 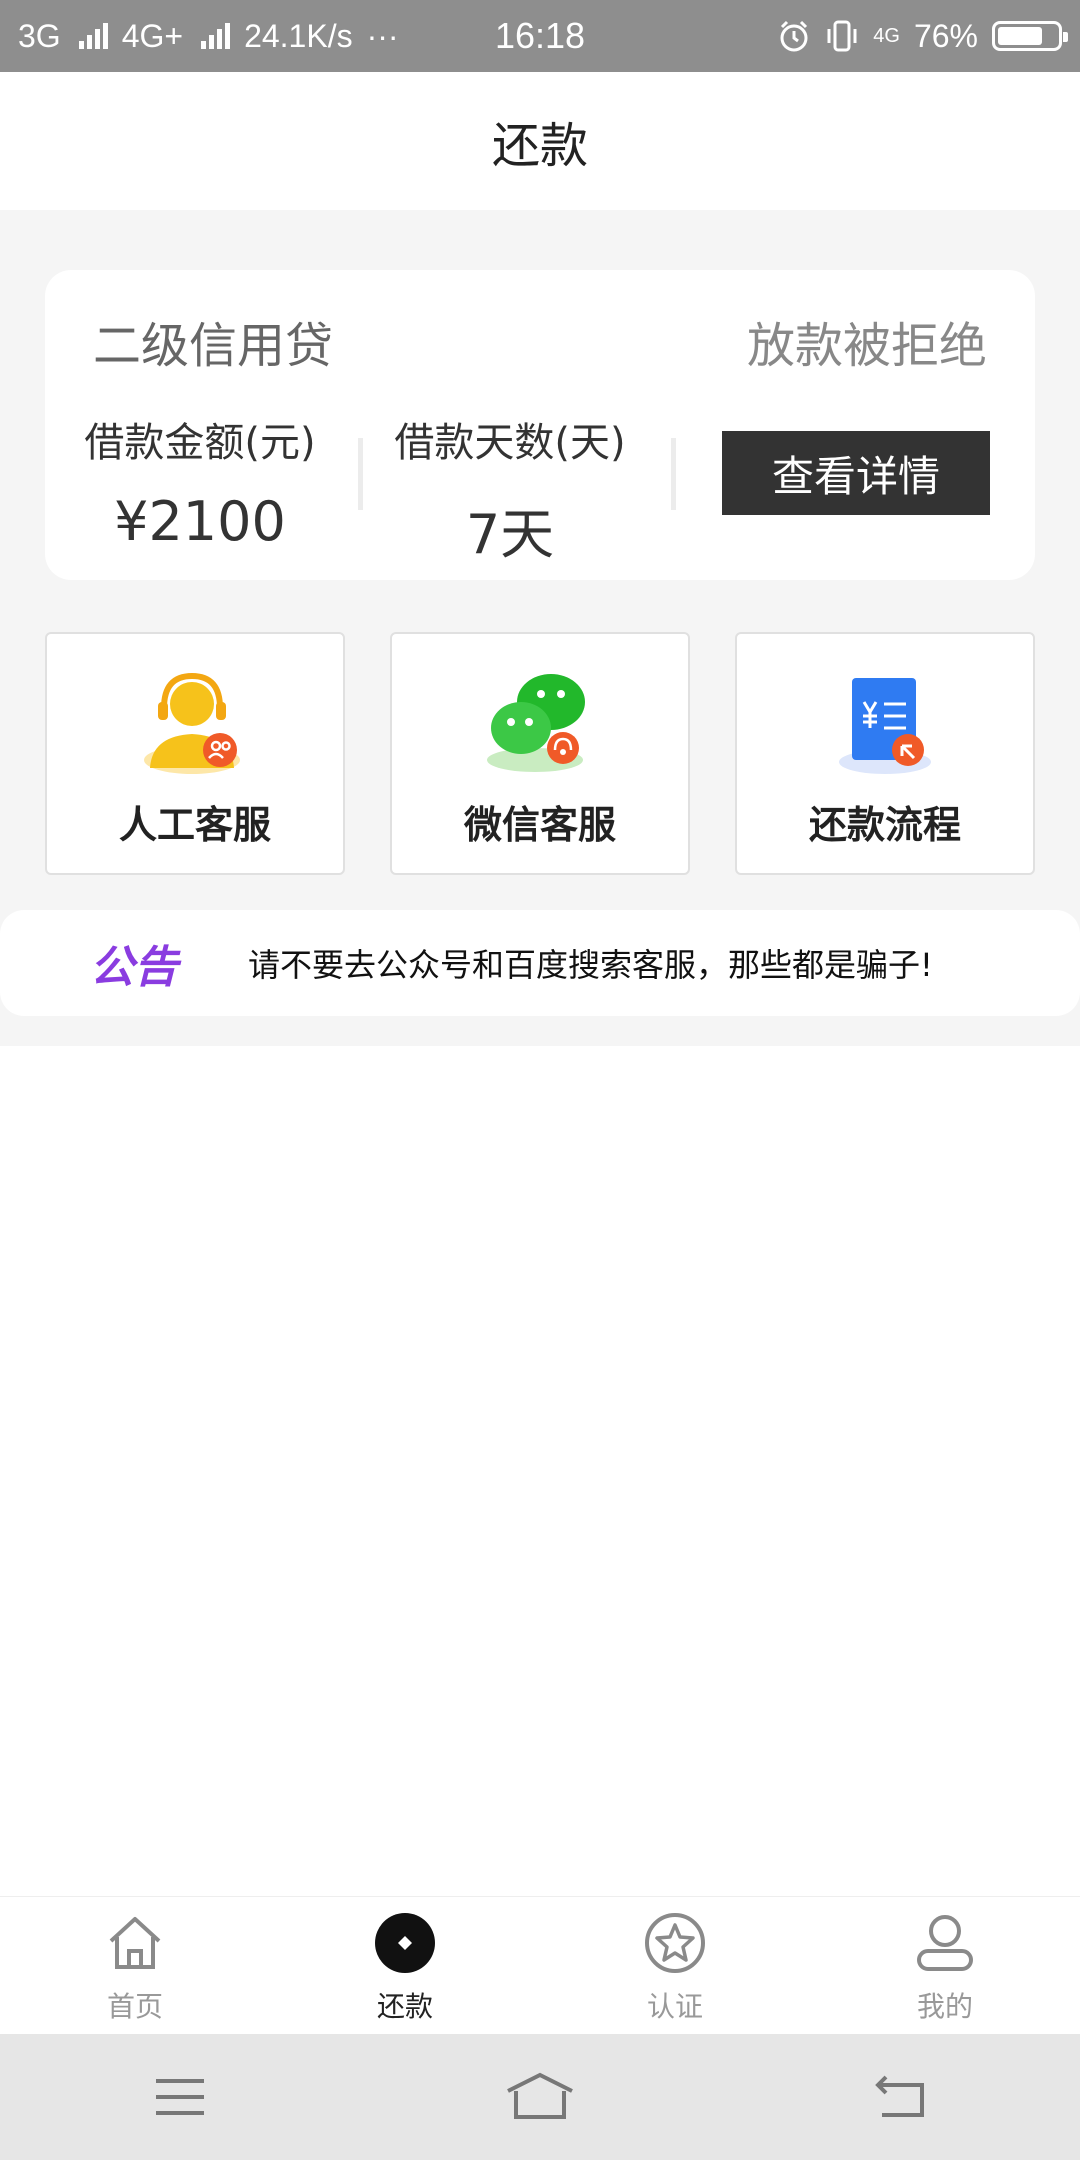 I want to click on net-speed: 24.1K/s, so click(x=298, y=35).